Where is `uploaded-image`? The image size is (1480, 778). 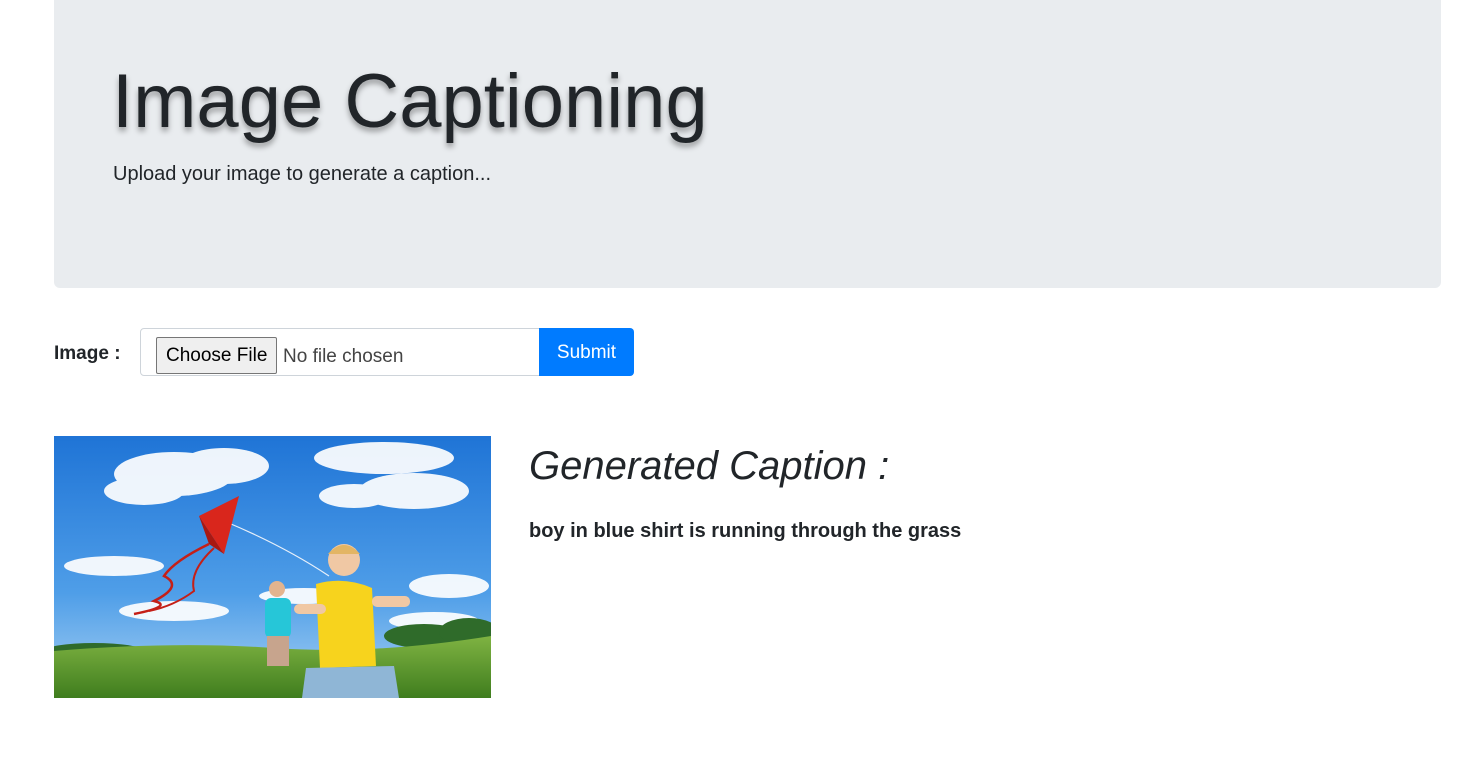 uploaded-image is located at coordinates (272, 567).